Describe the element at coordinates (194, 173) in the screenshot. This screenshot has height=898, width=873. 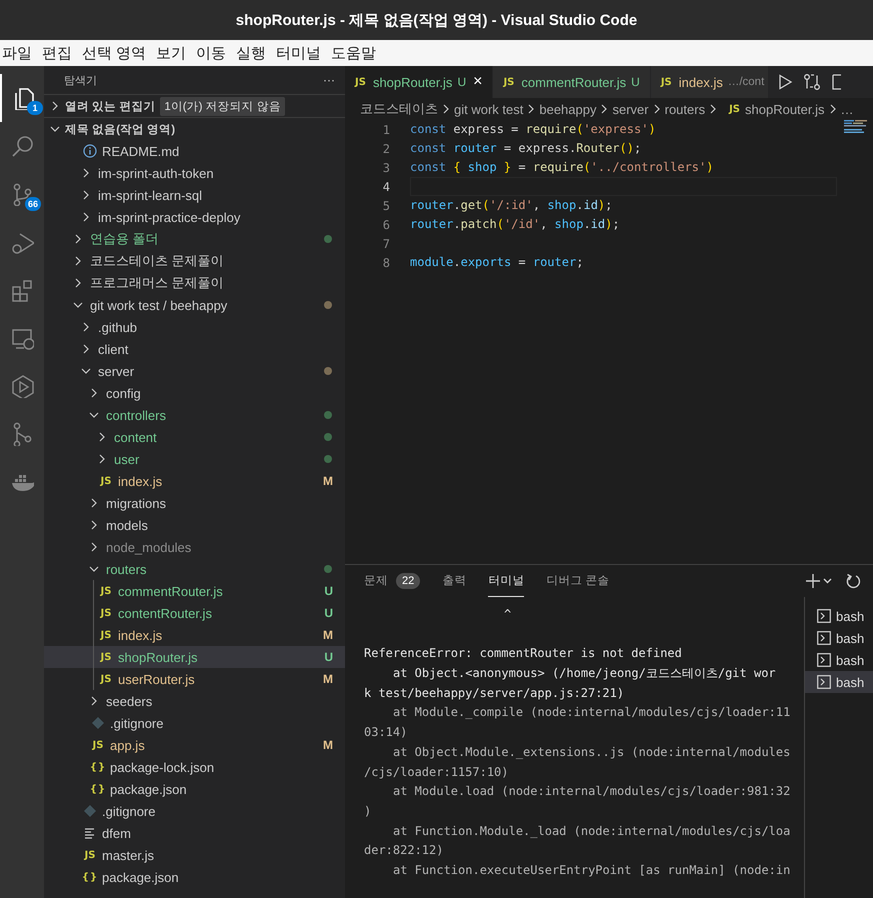
I see `tree-item: im-sprint-auth-token` at that location.